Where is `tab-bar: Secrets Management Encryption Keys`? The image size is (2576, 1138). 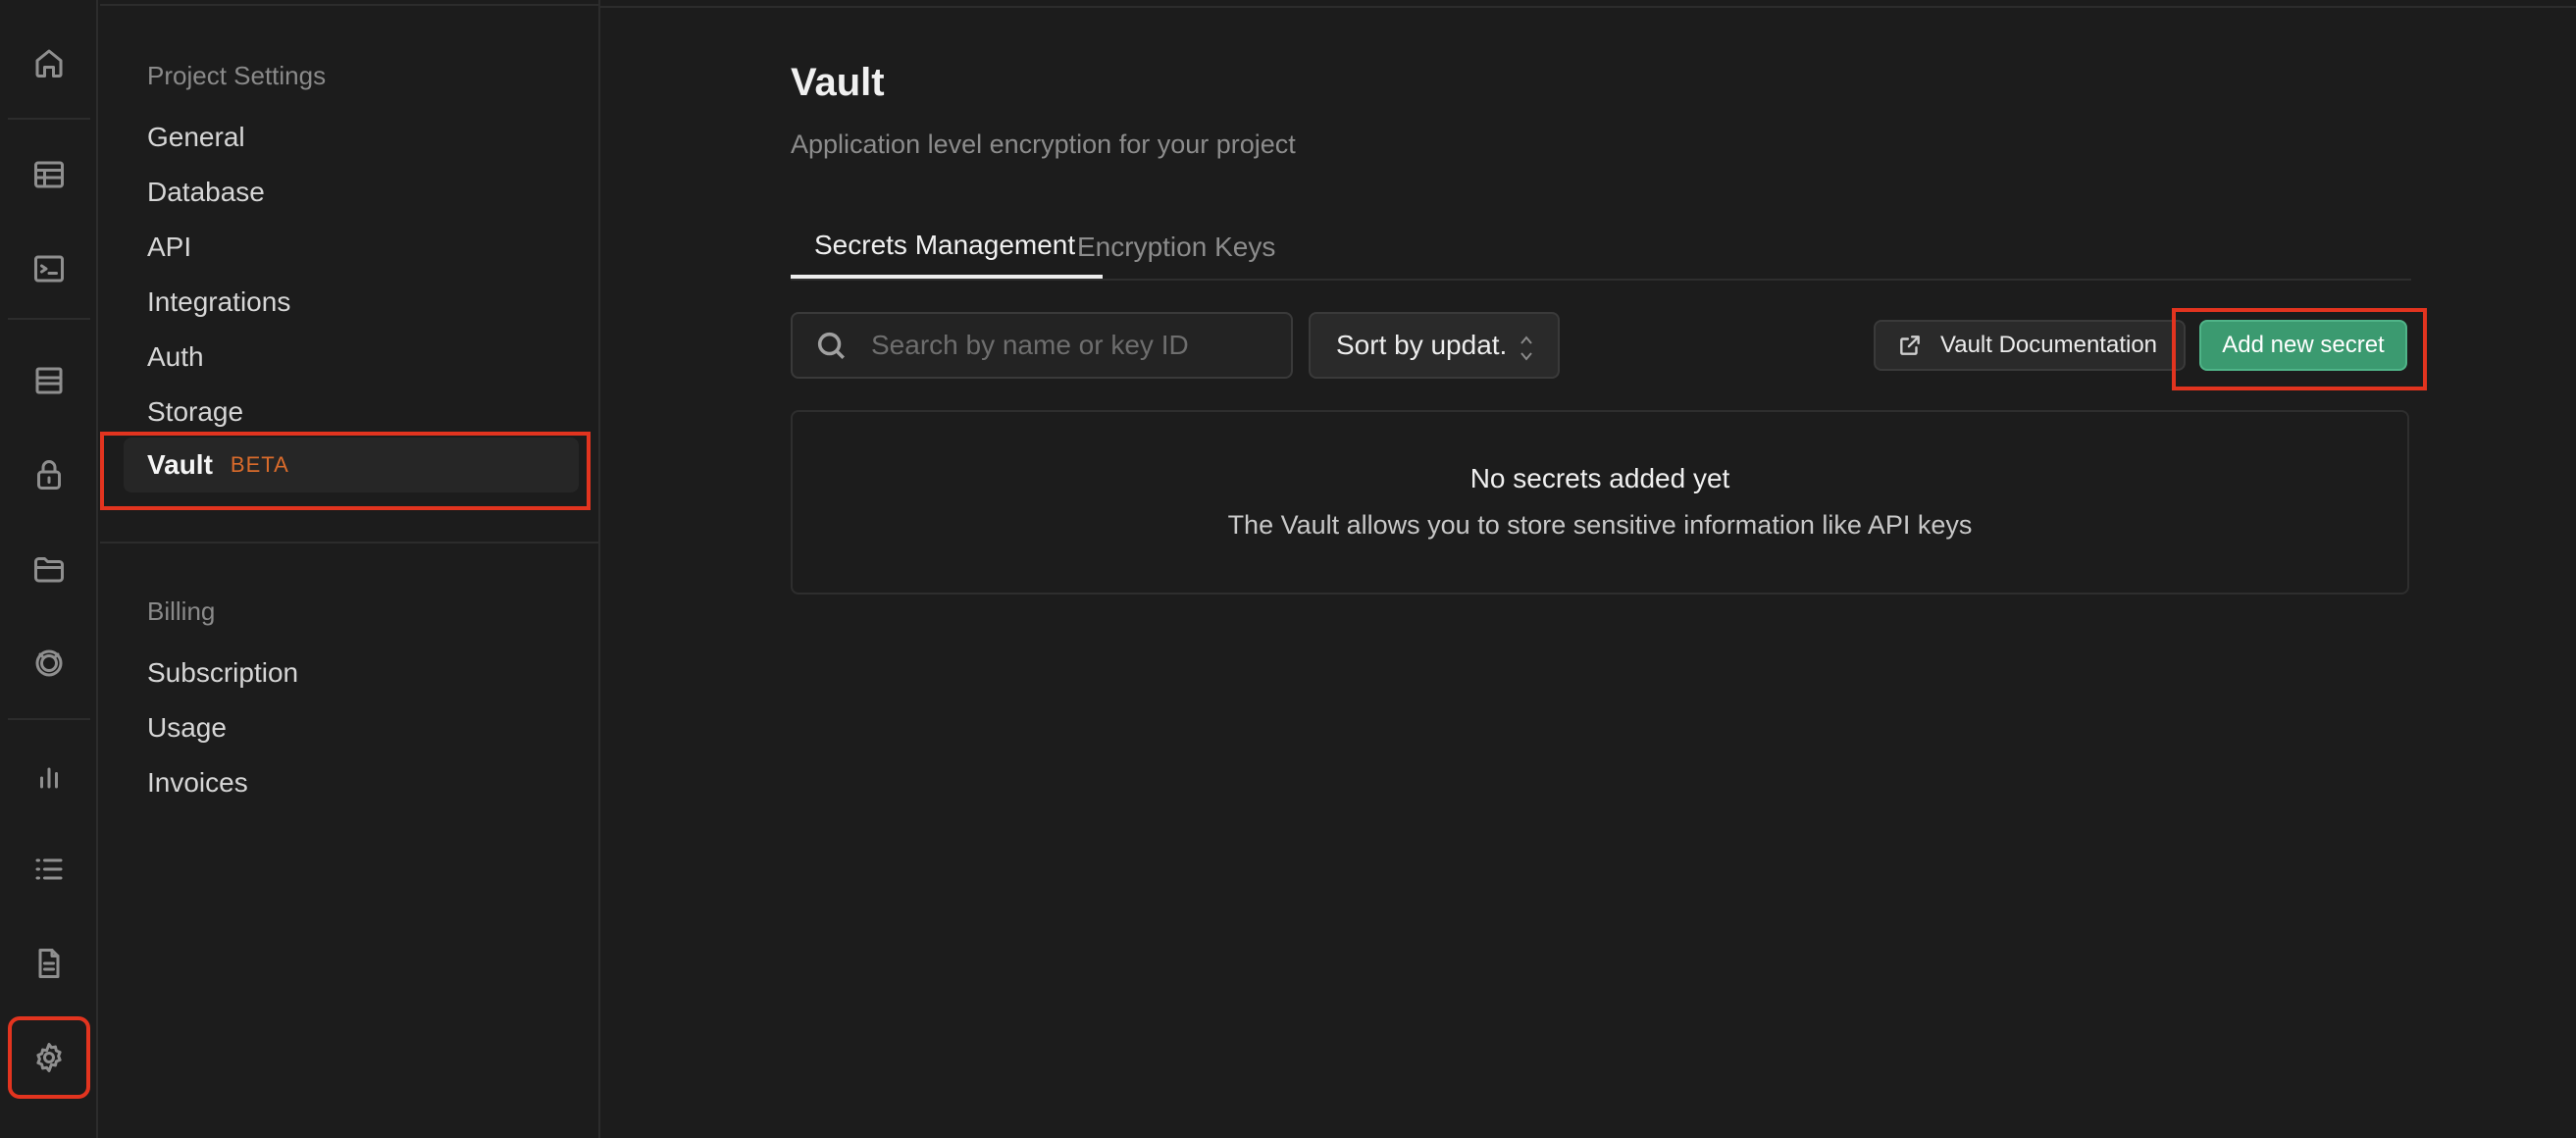
tab-bar: Secrets Management Encryption Keys is located at coordinates (1601, 252).